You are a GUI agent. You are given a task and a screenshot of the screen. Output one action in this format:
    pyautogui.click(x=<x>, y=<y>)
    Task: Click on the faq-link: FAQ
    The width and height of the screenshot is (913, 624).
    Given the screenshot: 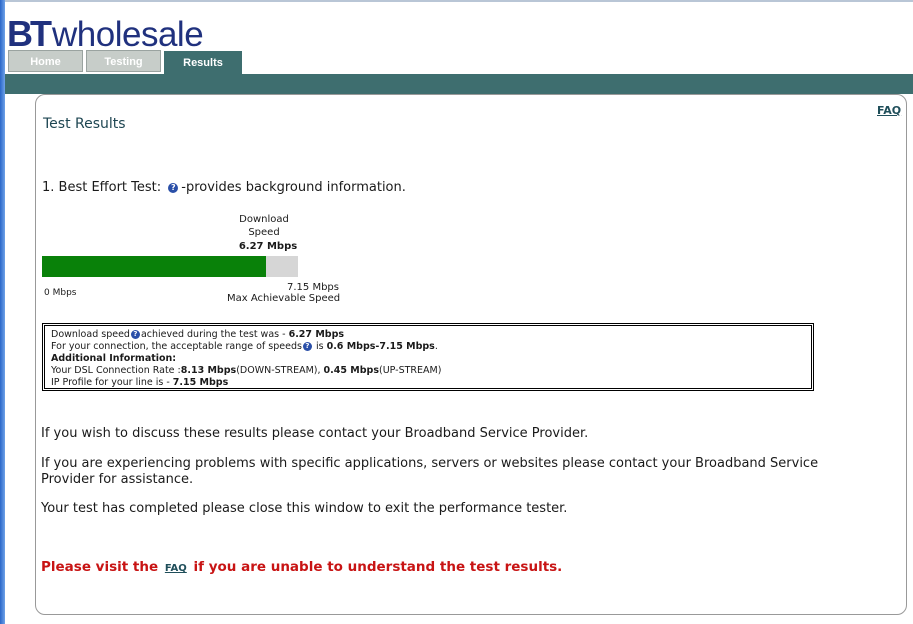 What is the action you would take?
    pyautogui.click(x=889, y=110)
    